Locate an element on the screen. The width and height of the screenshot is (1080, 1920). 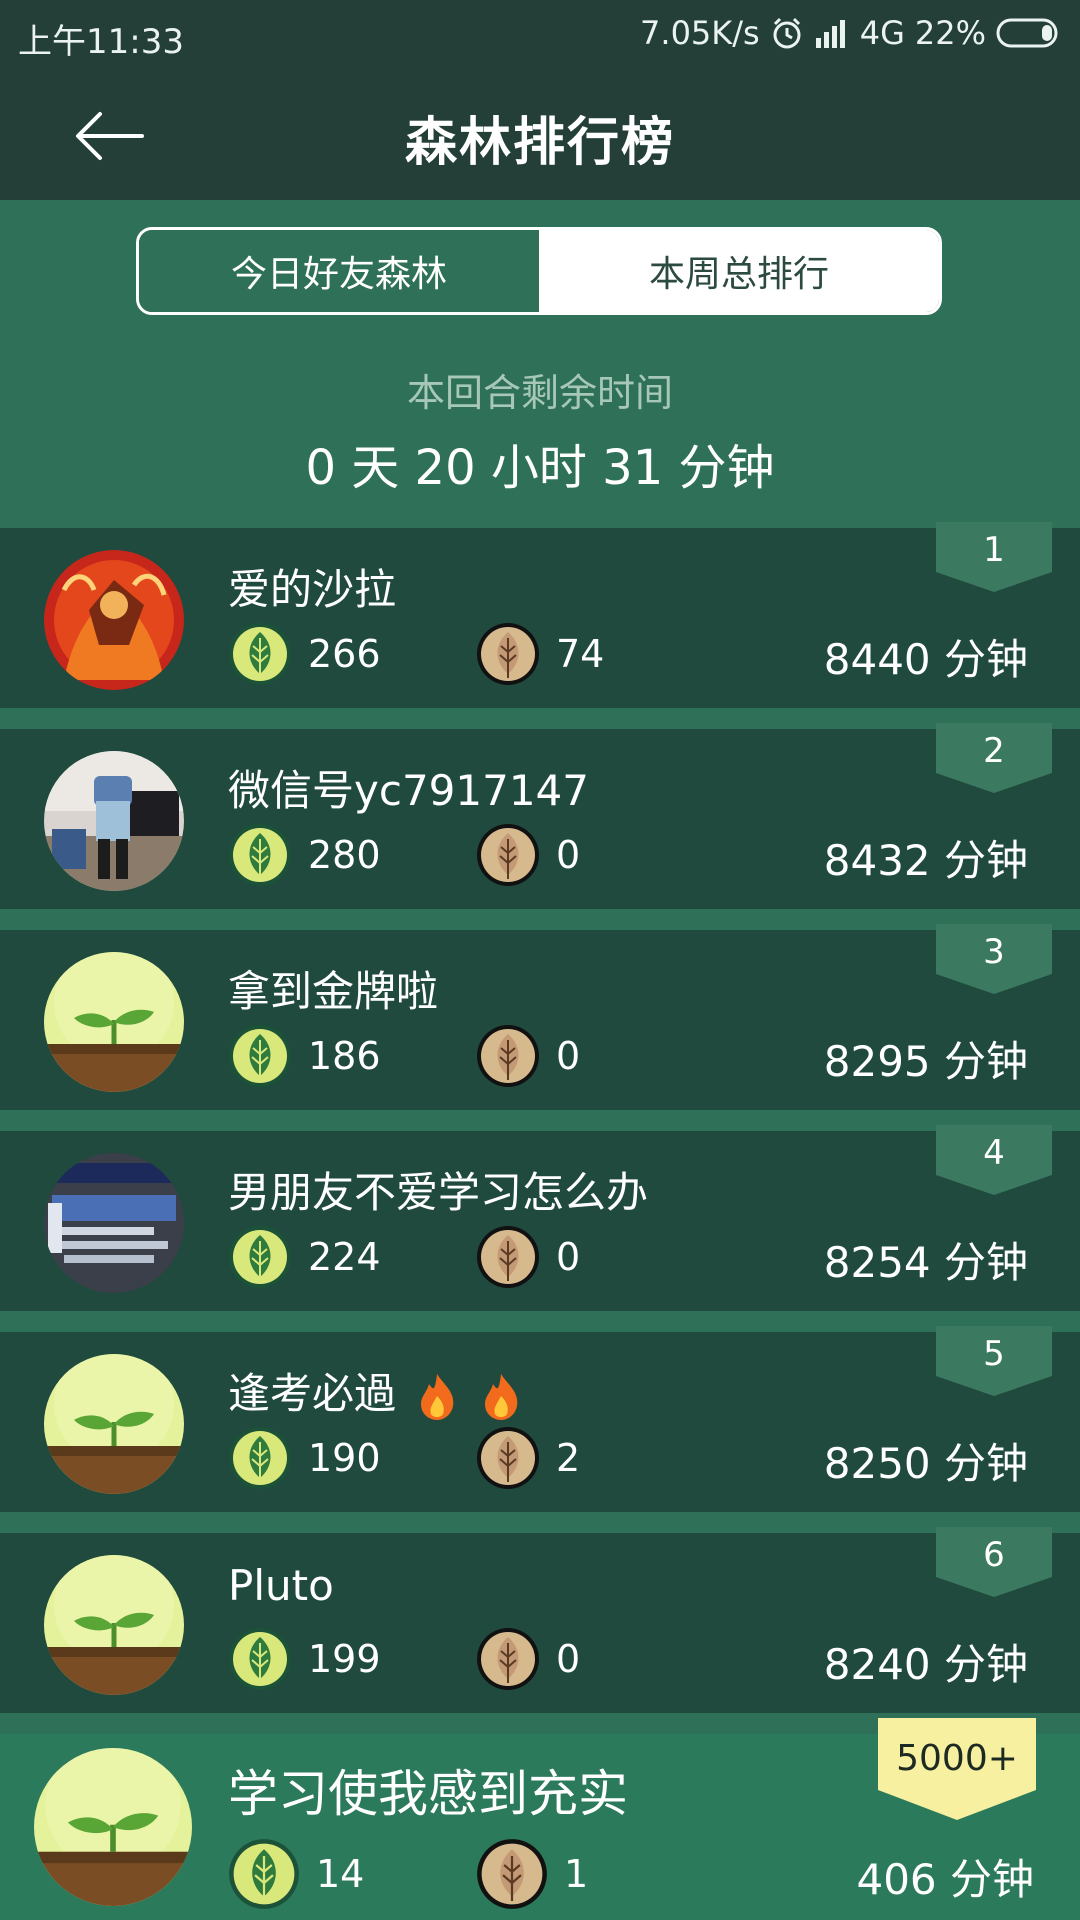
status-bar: 上午11:33 7.05K/s 4G 22% is located at coordinates (540, 36).